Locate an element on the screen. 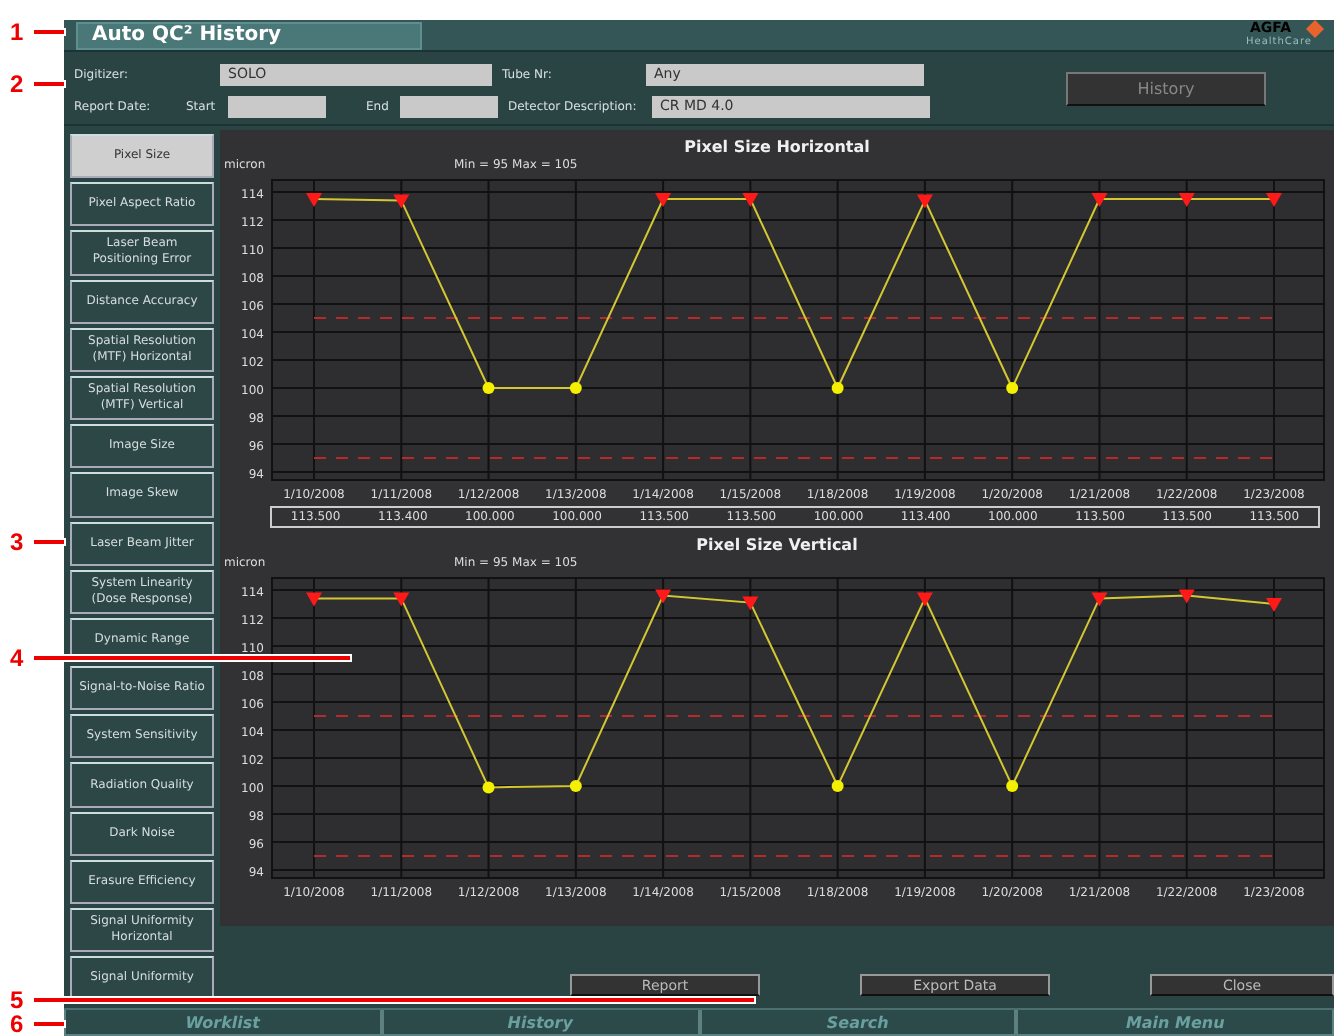  window-title: Auto QC² History is located at coordinates (249, 35).